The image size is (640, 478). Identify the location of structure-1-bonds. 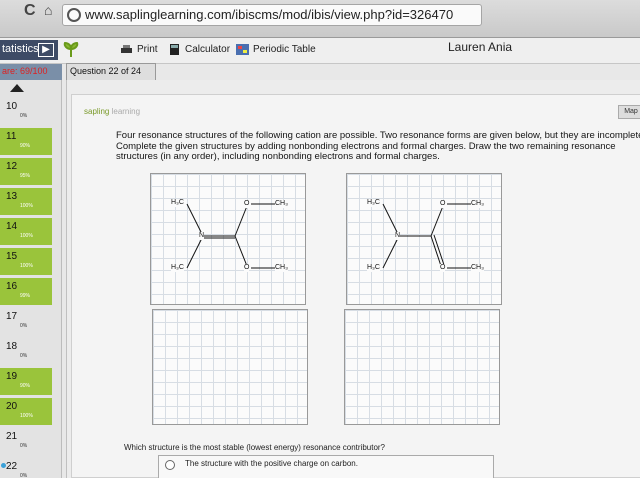
(230, 236).